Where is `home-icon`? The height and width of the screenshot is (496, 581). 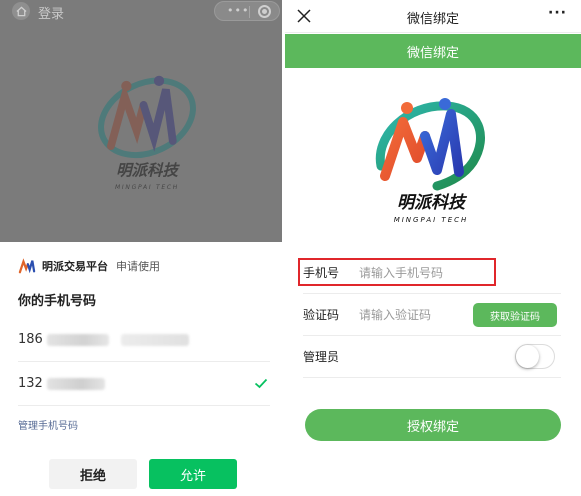 home-icon is located at coordinates (21, 11).